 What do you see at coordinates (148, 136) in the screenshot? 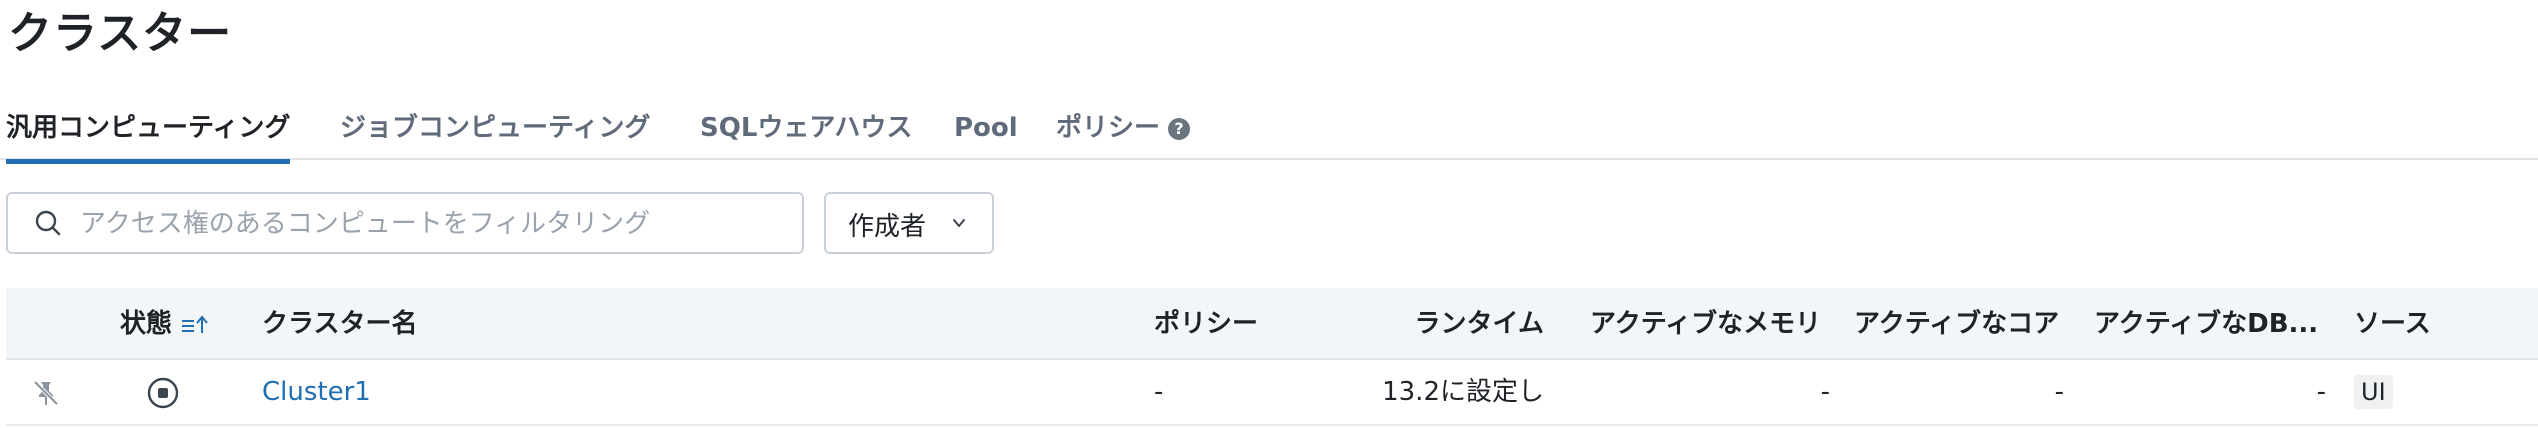
I see `tab-all-purpose-compute: 汎用コンピューティング` at bounding box center [148, 136].